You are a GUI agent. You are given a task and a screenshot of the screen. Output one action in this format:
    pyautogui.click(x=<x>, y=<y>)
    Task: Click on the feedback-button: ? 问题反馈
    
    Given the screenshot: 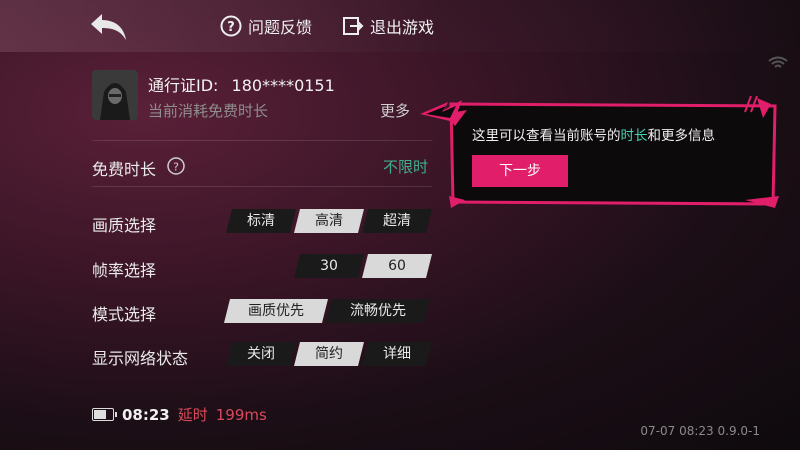 What is the action you would take?
    pyautogui.click(x=266, y=26)
    